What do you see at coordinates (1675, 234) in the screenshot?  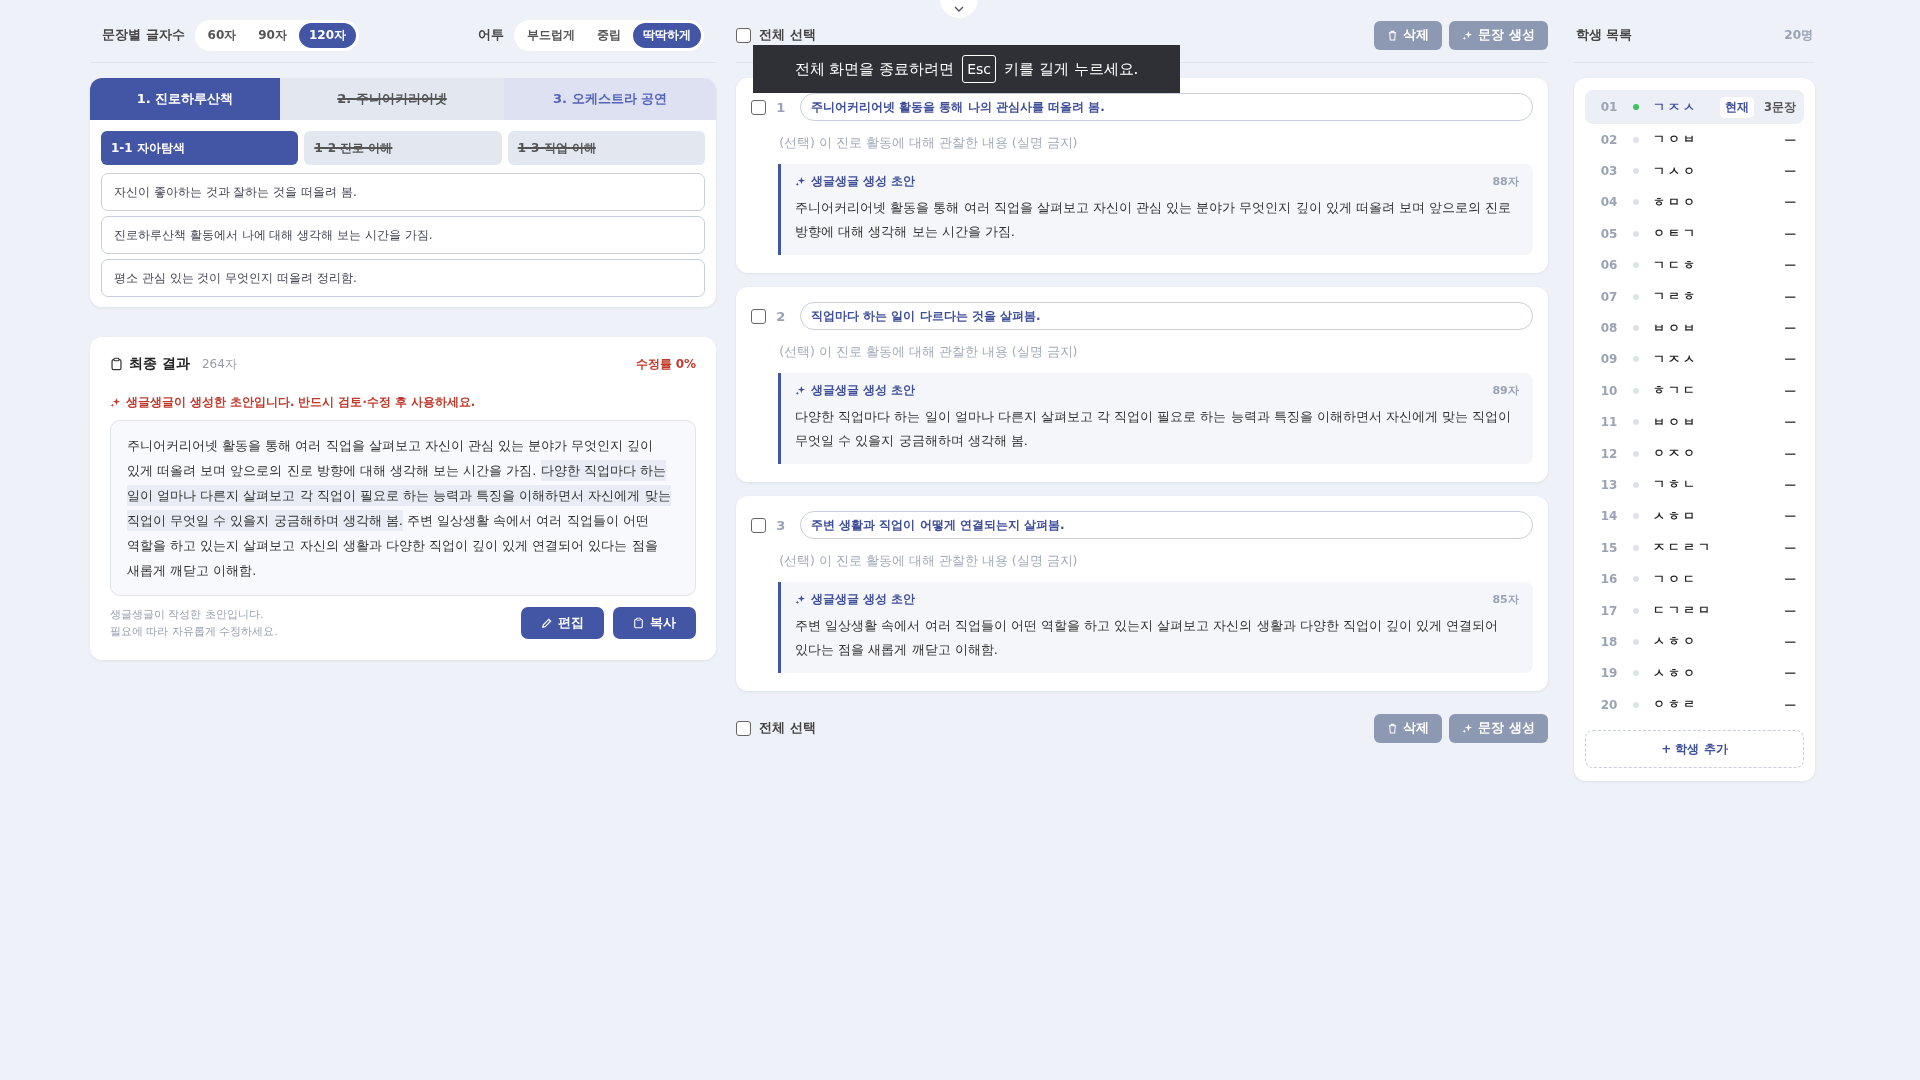 I see `student-name: ㅇㅌㄱ` at bounding box center [1675, 234].